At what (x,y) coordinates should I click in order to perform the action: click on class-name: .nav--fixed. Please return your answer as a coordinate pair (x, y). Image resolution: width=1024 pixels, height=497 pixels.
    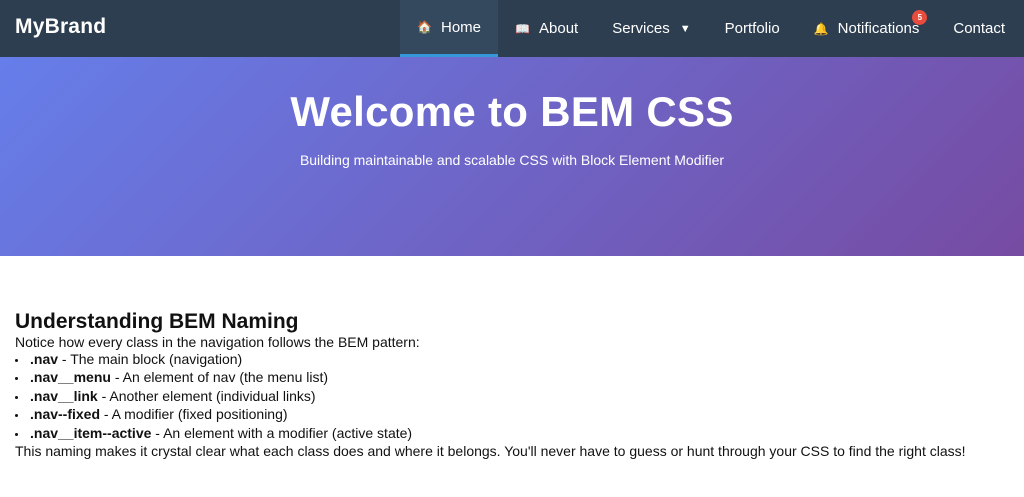
    Looking at the image, I should click on (65, 414).